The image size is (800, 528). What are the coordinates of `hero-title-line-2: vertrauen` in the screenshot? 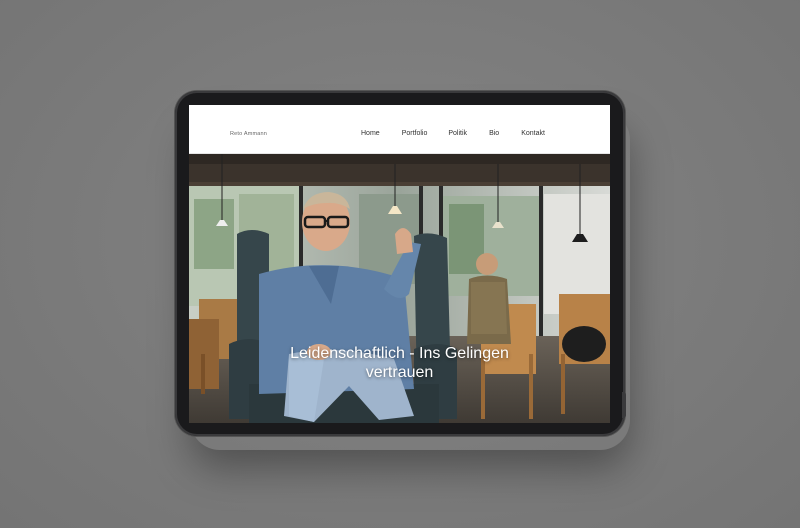 It's located at (399, 372).